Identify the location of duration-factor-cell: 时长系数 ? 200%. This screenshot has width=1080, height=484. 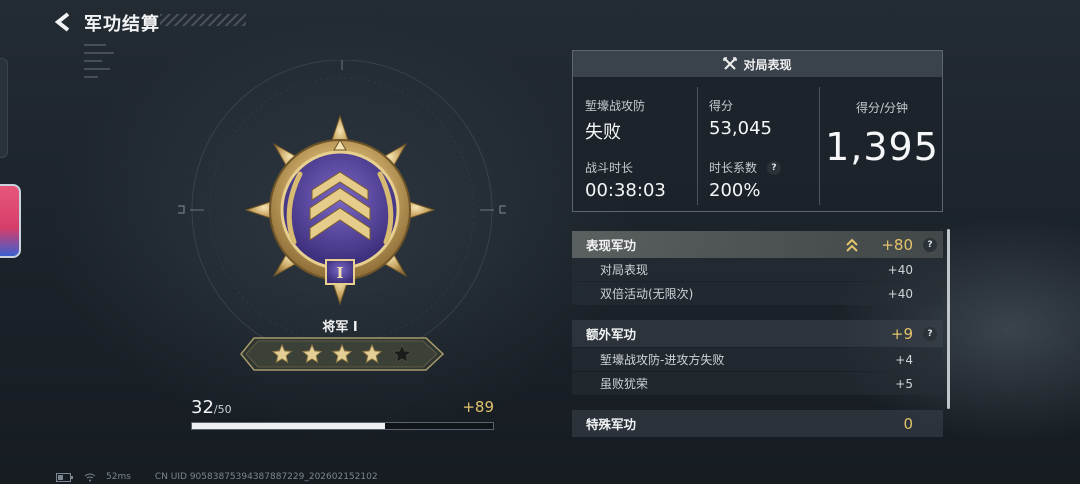
(745, 180).